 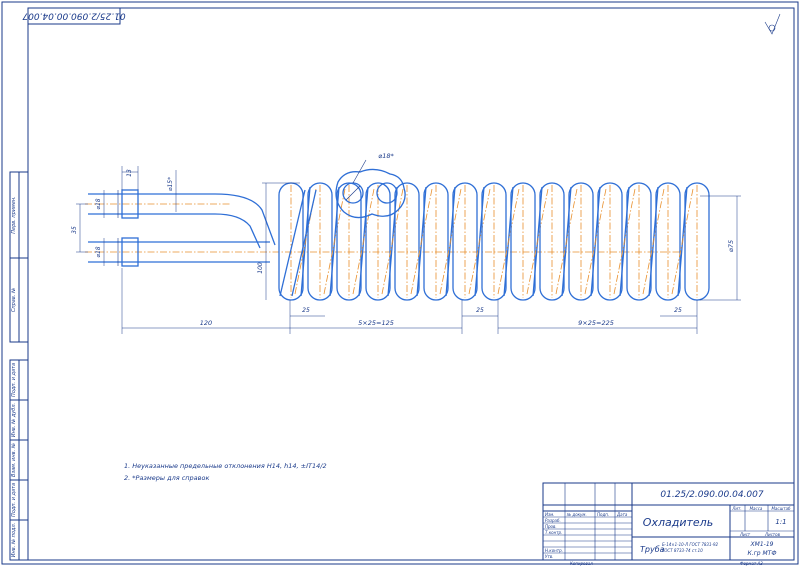 I want to click on coil-loops, so click(x=494, y=241).